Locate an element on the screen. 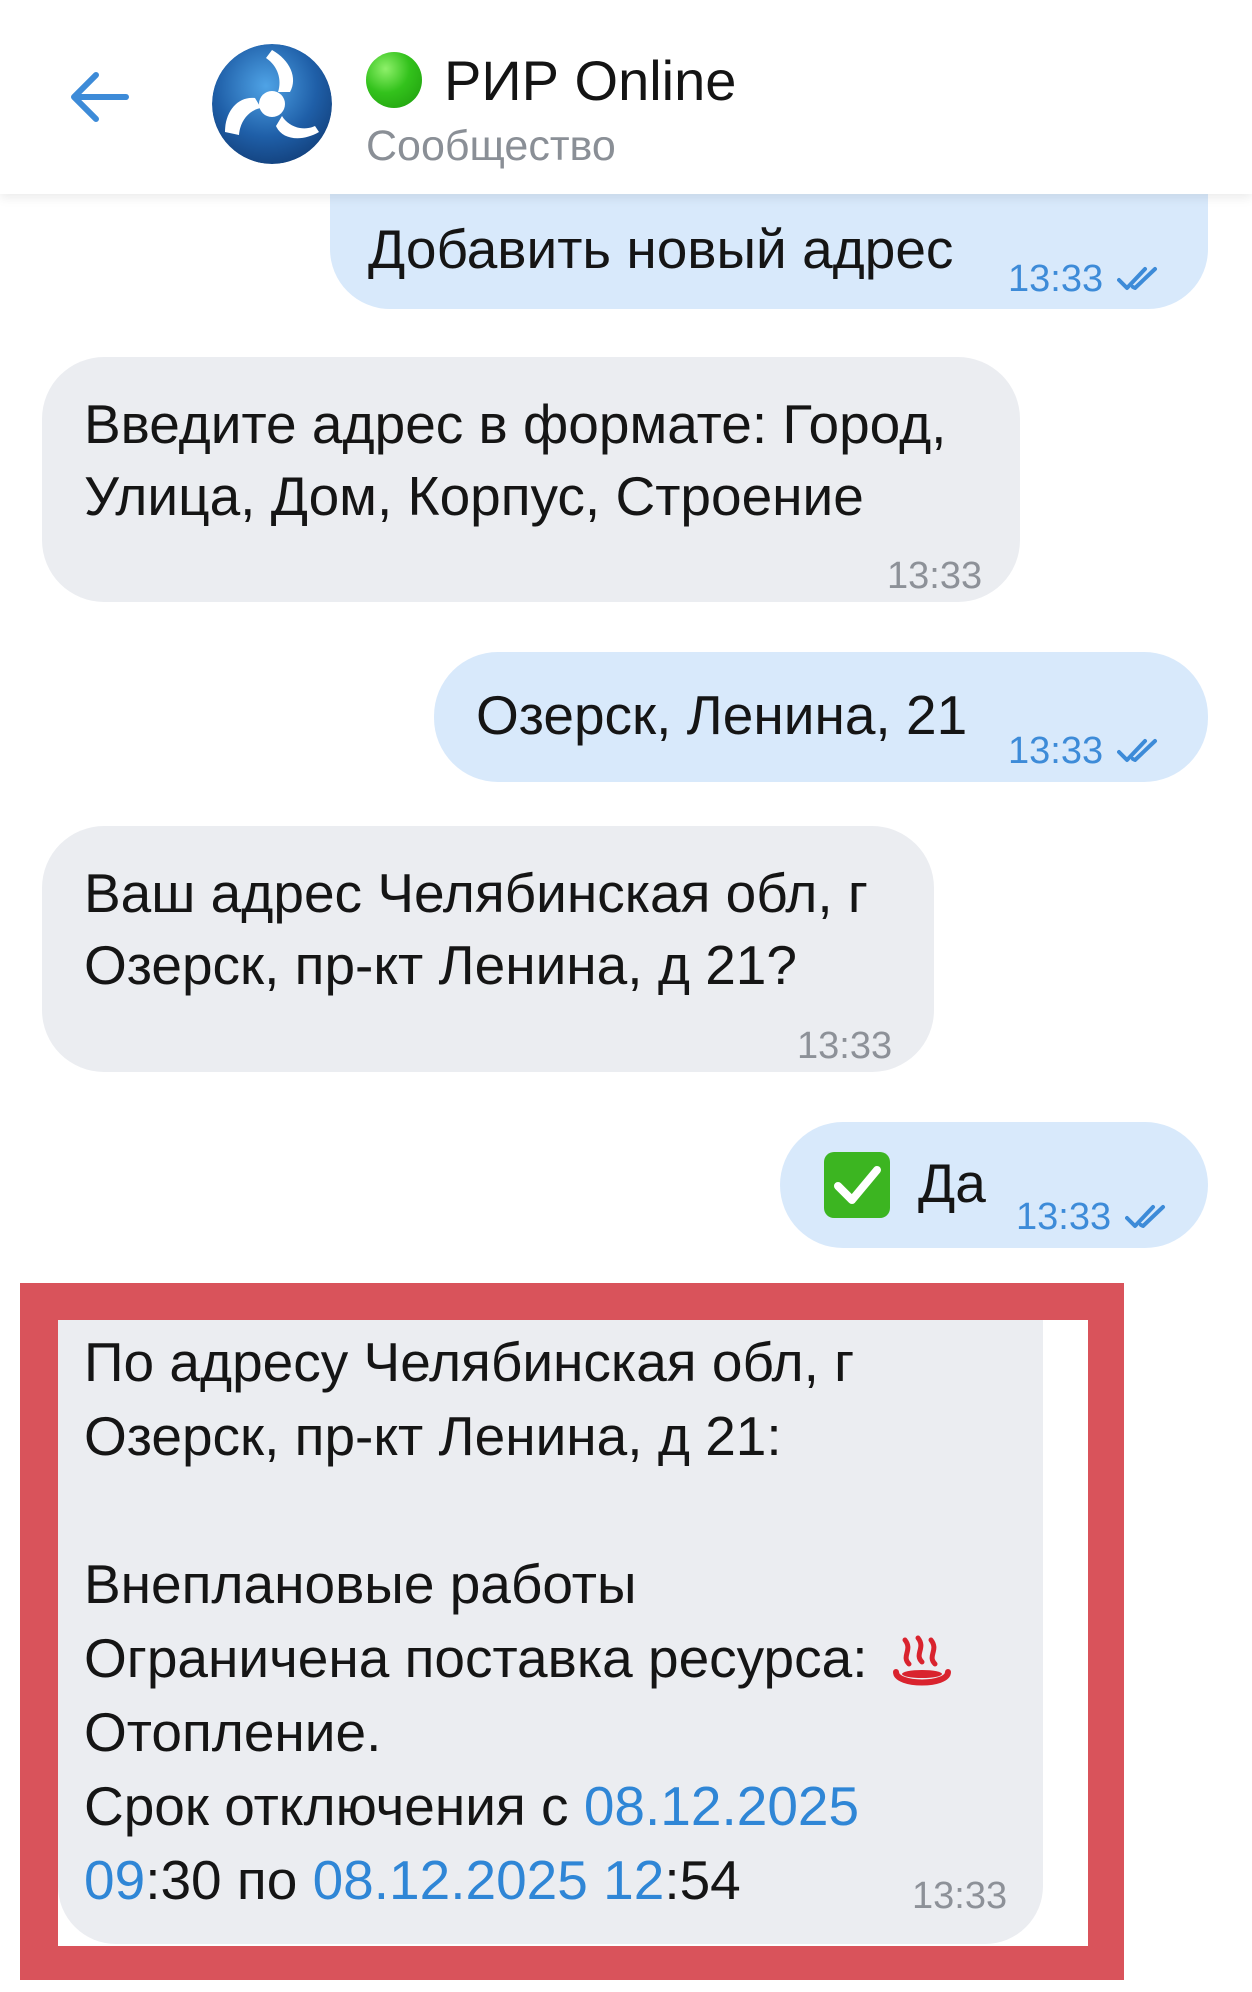 The height and width of the screenshot is (1992, 1252). arrow-left-icon is located at coordinates (100, 97).